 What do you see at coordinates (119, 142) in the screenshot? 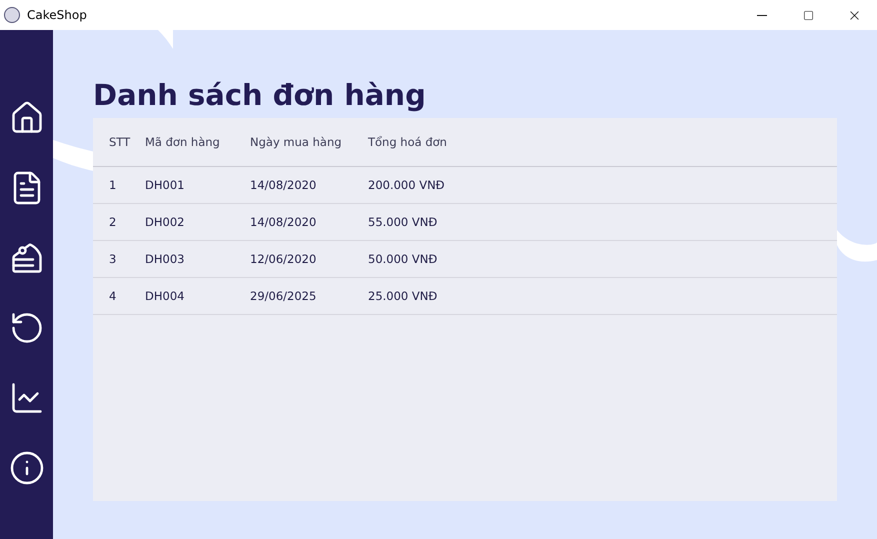
I see `column-header: STT` at bounding box center [119, 142].